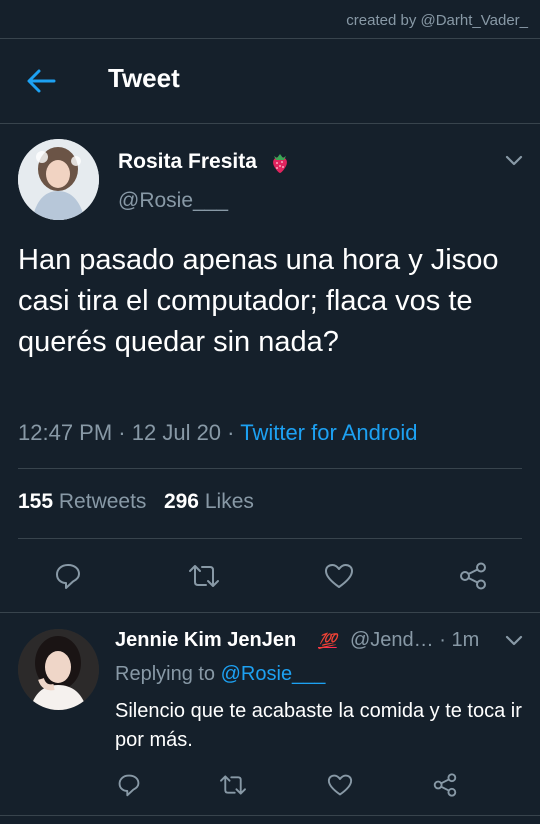  I want to click on back-arrow-icon, so click(41, 81).